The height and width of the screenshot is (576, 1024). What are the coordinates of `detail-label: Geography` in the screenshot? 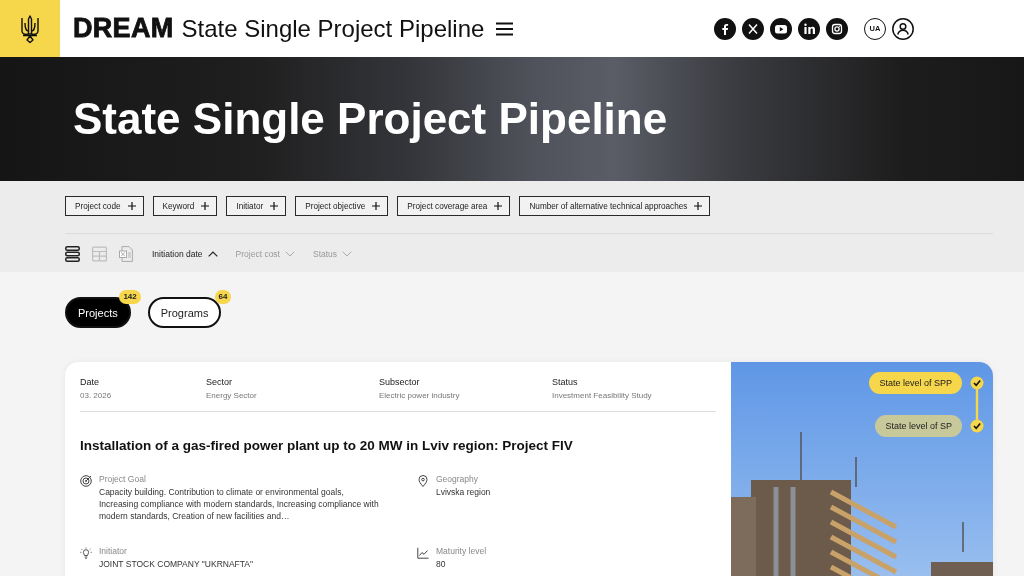 It's located at (458, 479).